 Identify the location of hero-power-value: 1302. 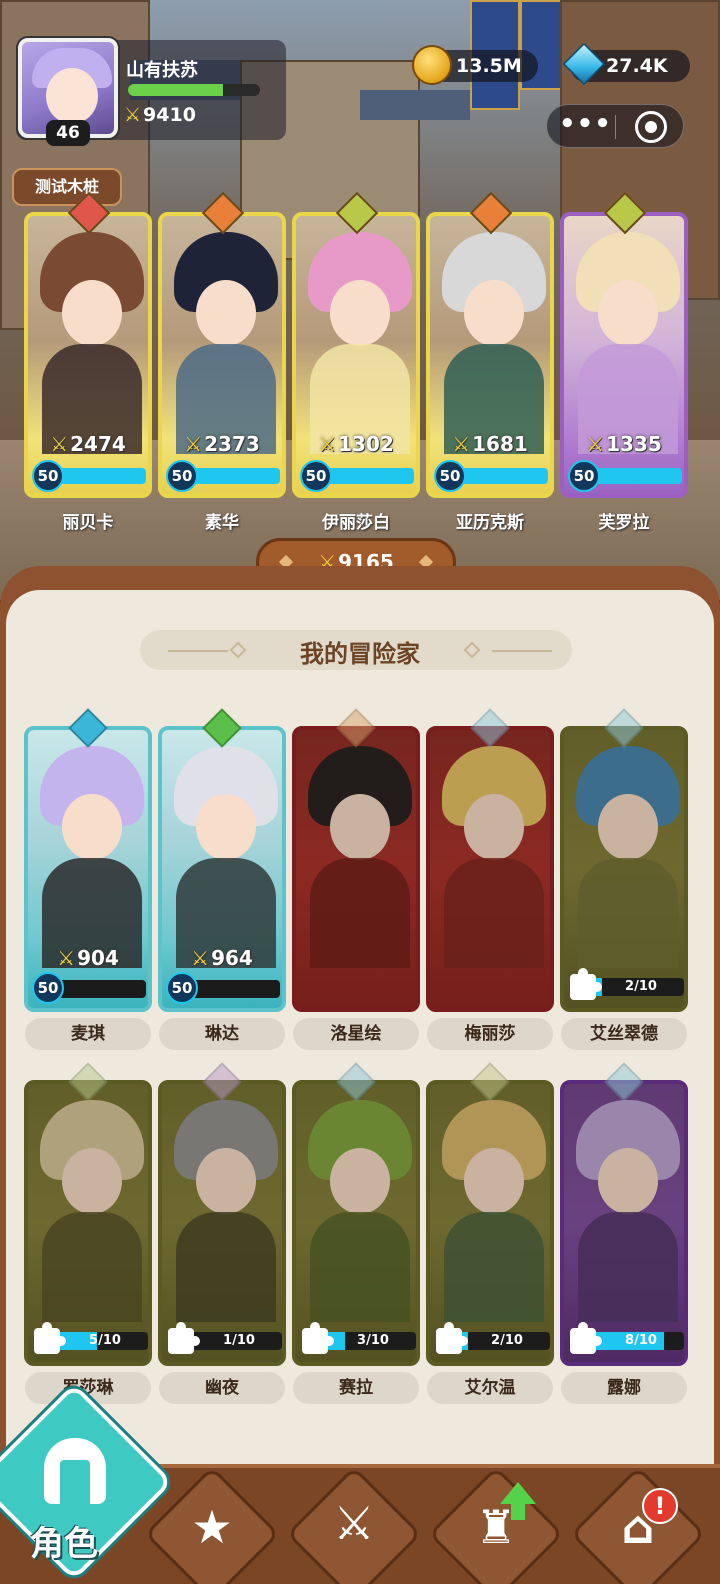
(366, 444).